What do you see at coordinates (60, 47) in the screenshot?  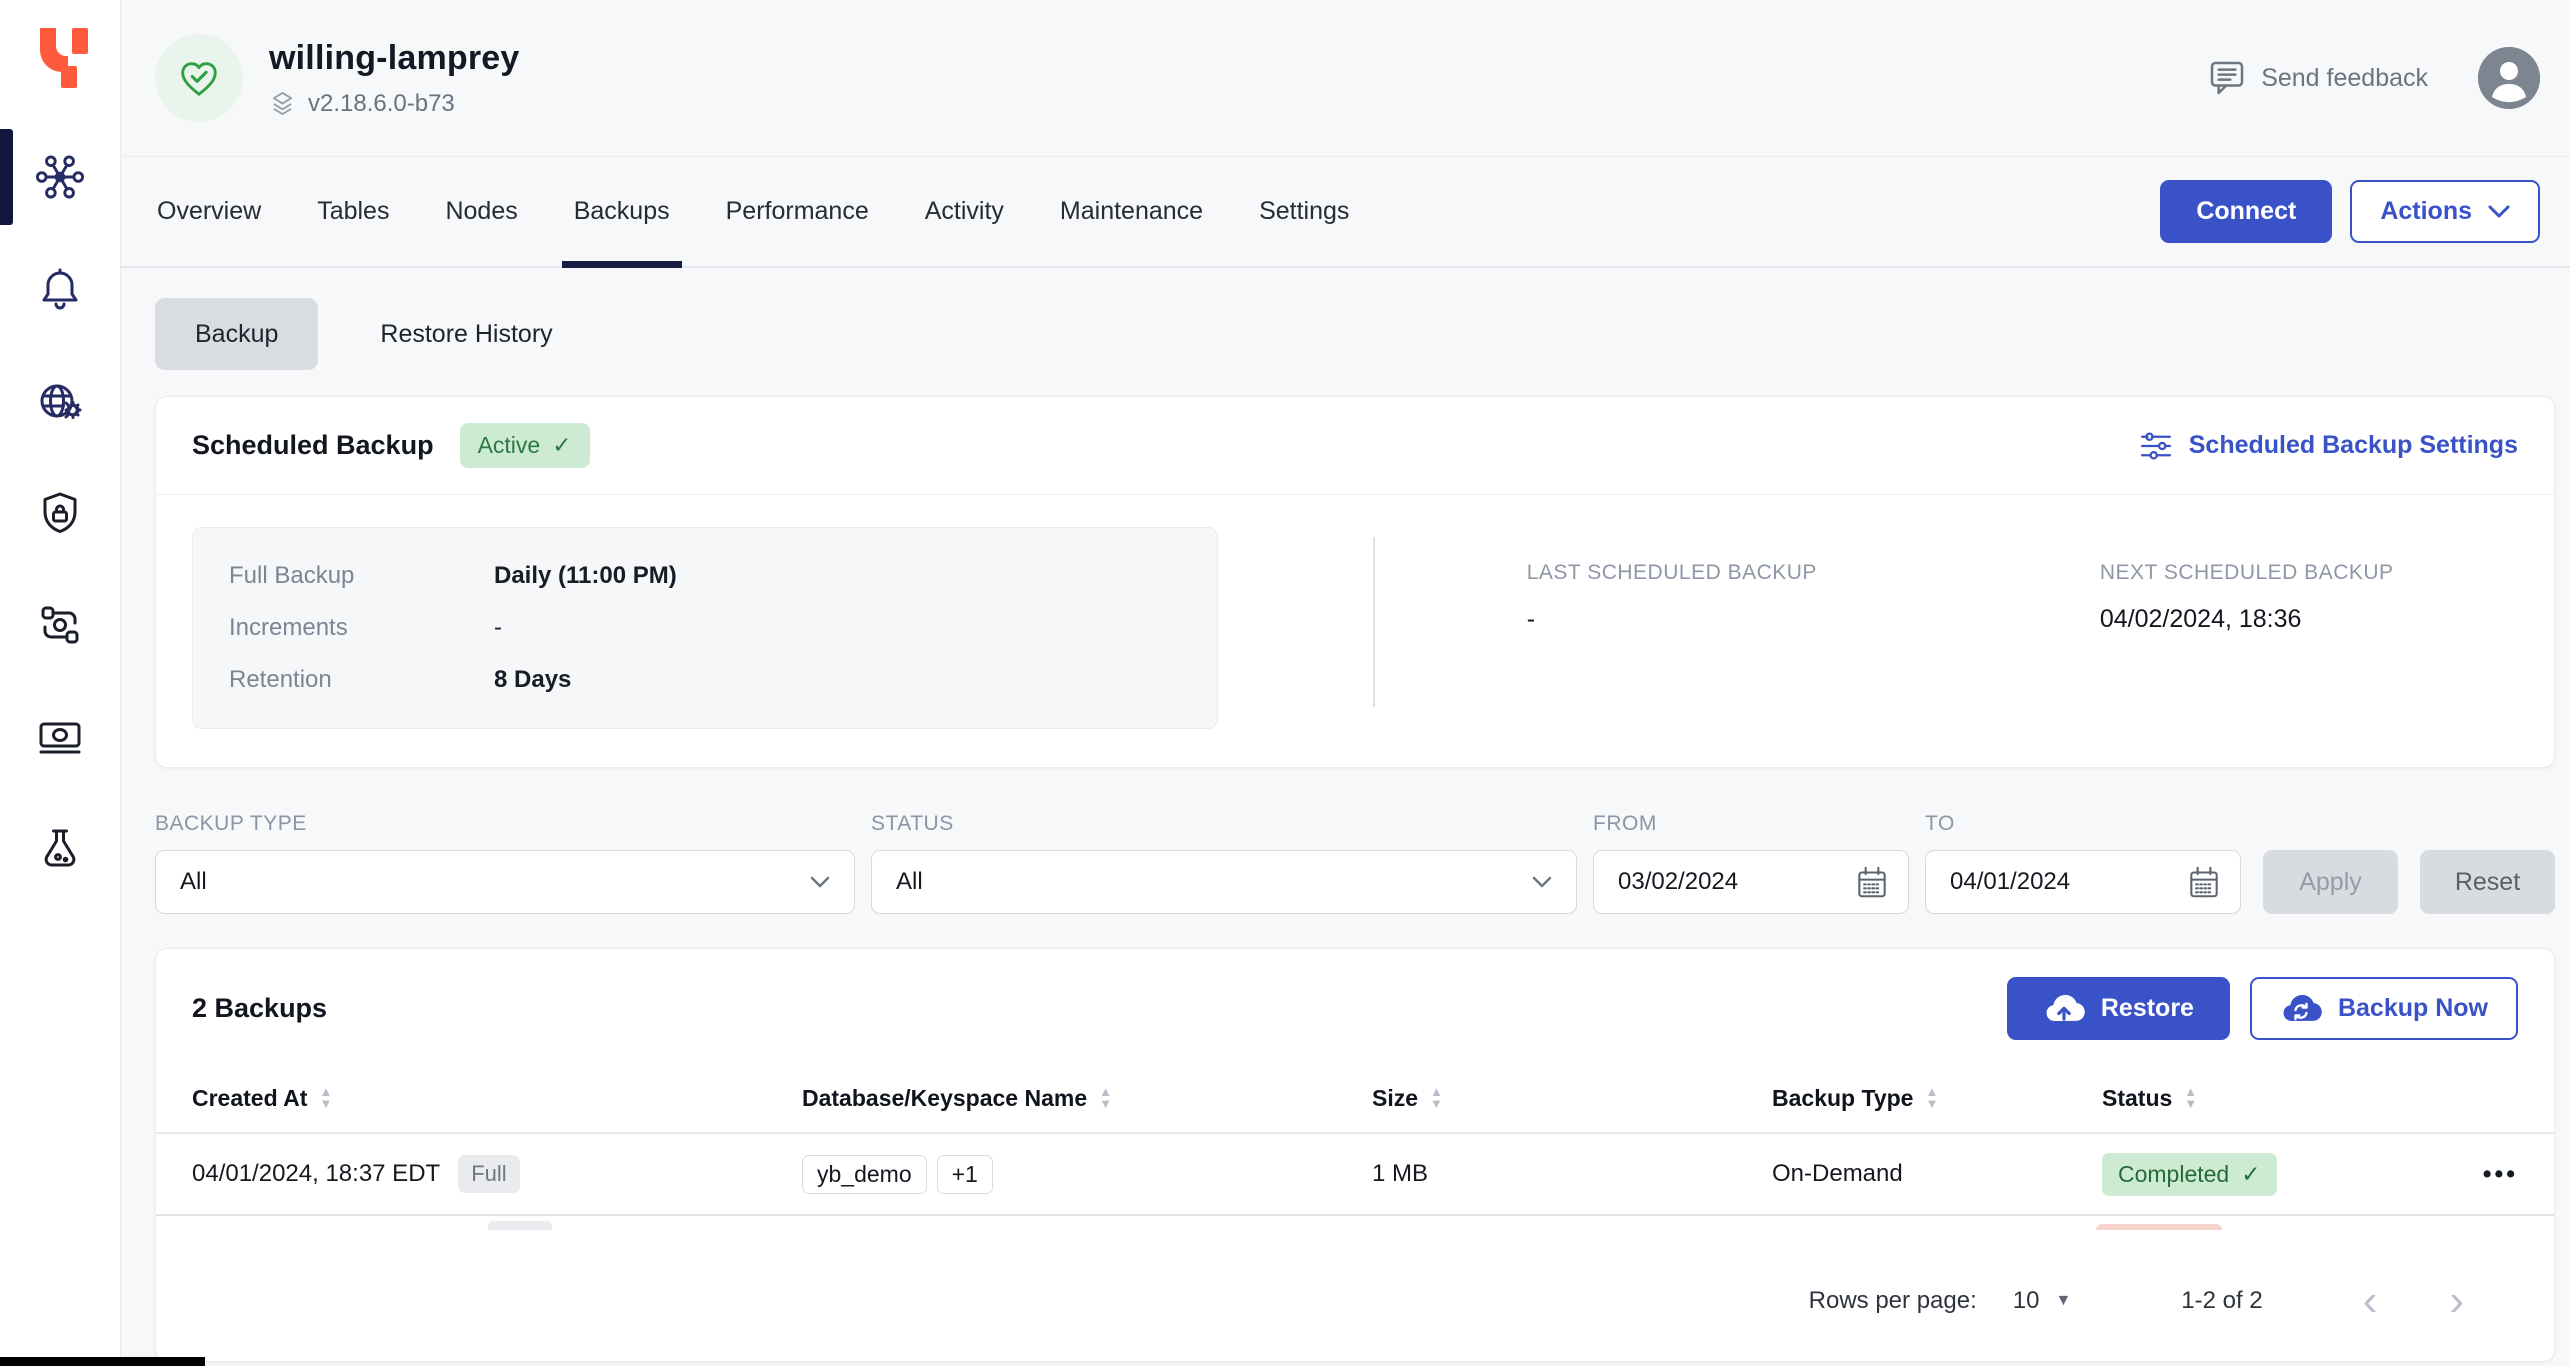 I see `yugabyte-logo-icon` at bounding box center [60, 47].